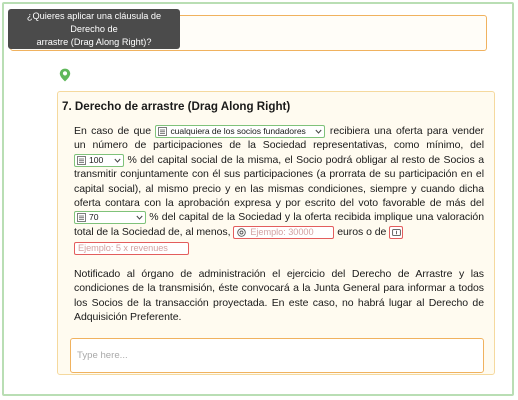 This screenshot has height=400, width=518. Describe the element at coordinates (362, 231) in the screenshot. I see `clause-text-segment: euros o de` at that location.